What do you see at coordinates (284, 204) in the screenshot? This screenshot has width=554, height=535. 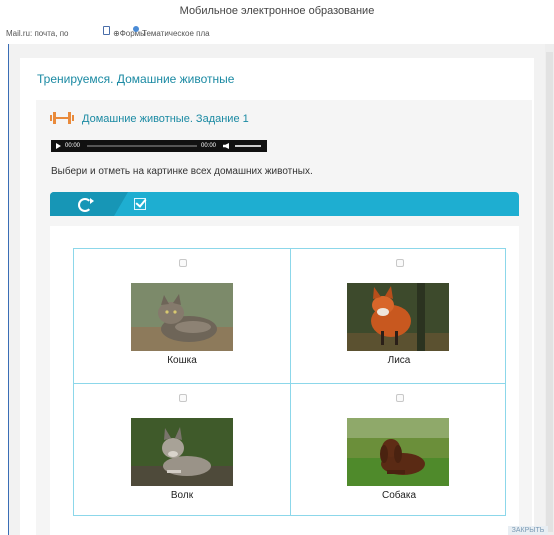 I see `task-toolbar` at bounding box center [284, 204].